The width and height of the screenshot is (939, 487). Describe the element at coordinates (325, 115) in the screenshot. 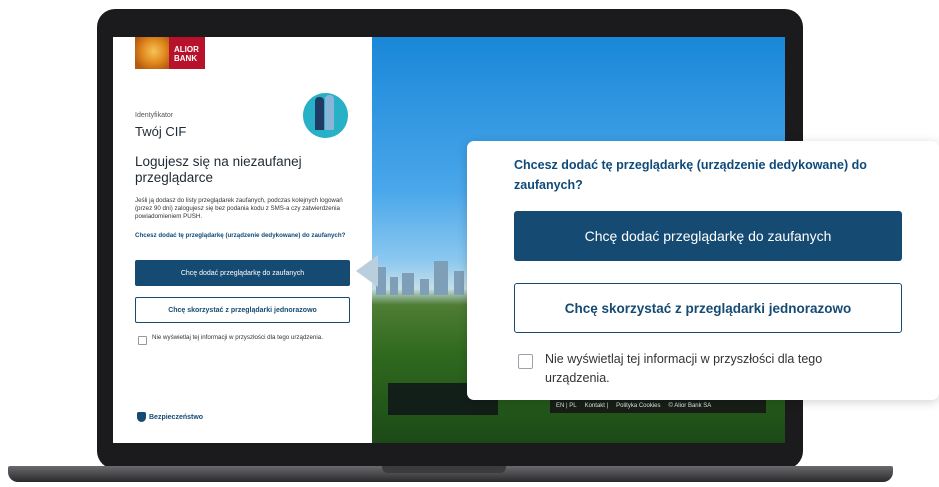

I see `people-illustration-icon` at that location.